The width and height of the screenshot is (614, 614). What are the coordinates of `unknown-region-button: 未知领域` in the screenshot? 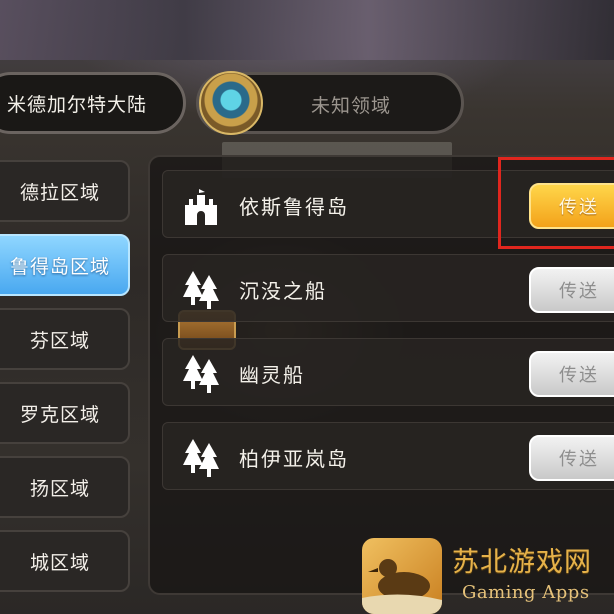 It's located at (330, 103).